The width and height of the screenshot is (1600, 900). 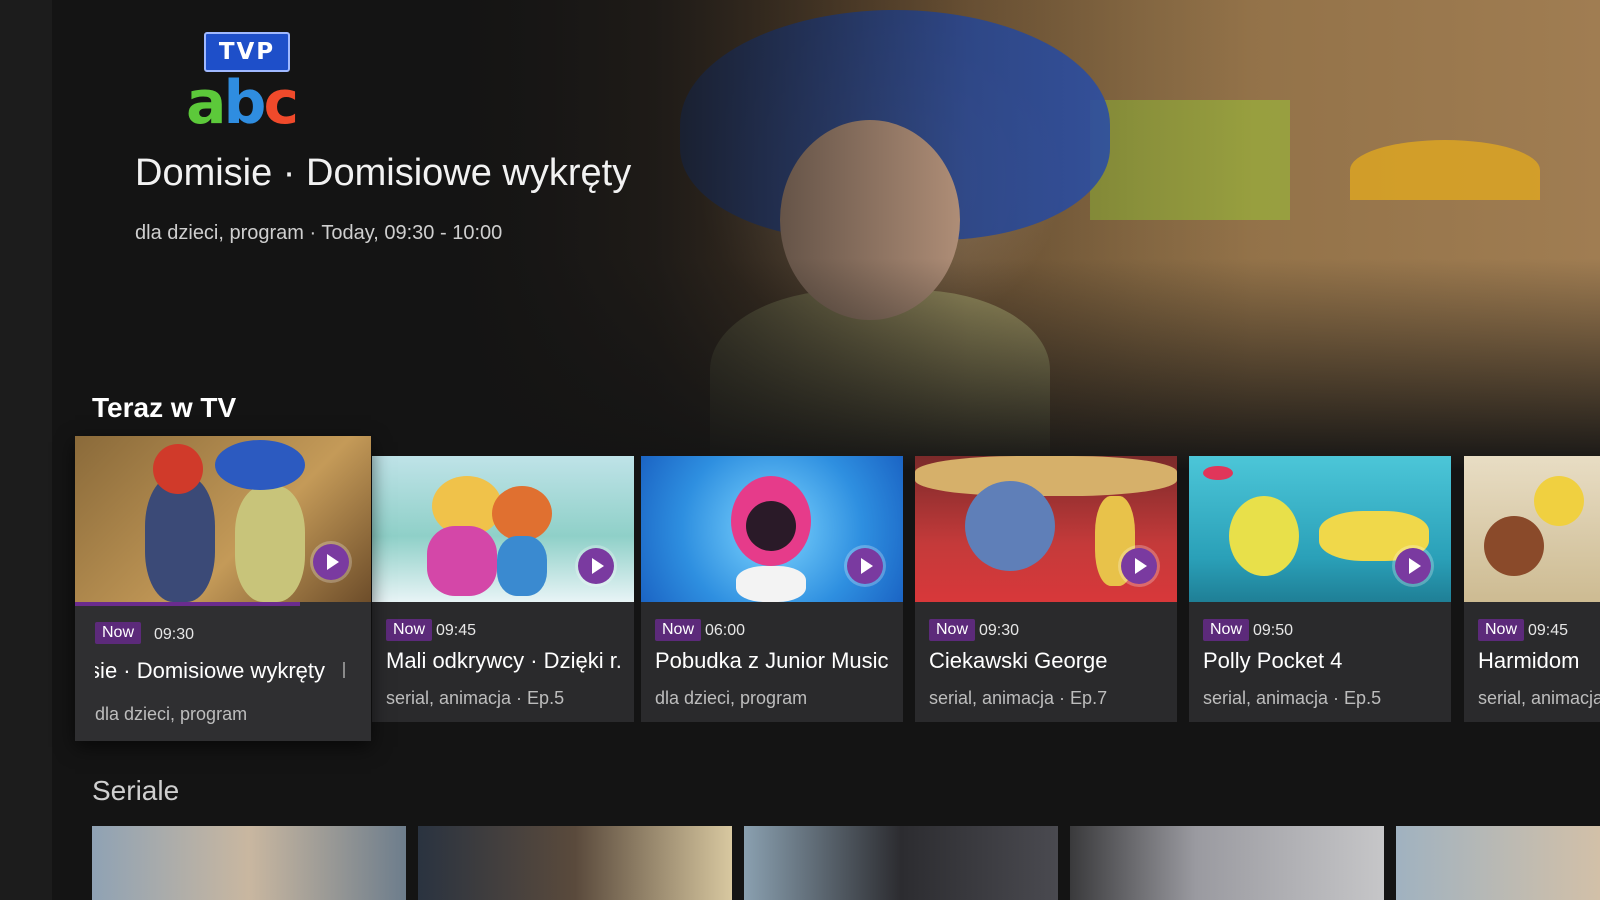 What do you see at coordinates (1273, 630) in the screenshot?
I see `card-time: 09:50` at bounding box center [1273, 630].